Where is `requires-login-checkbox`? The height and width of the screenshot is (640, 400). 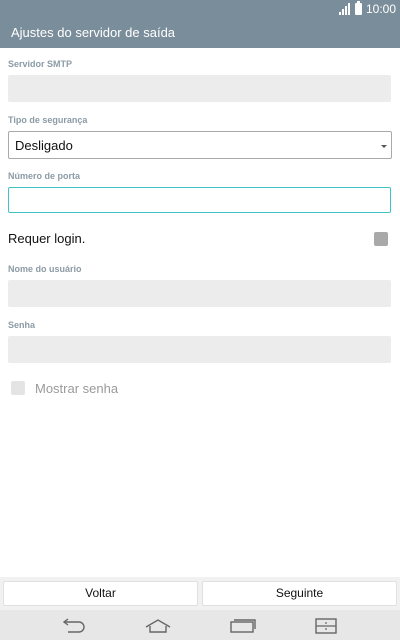
requires-login-checkbox is located at coordinates (381, 239).